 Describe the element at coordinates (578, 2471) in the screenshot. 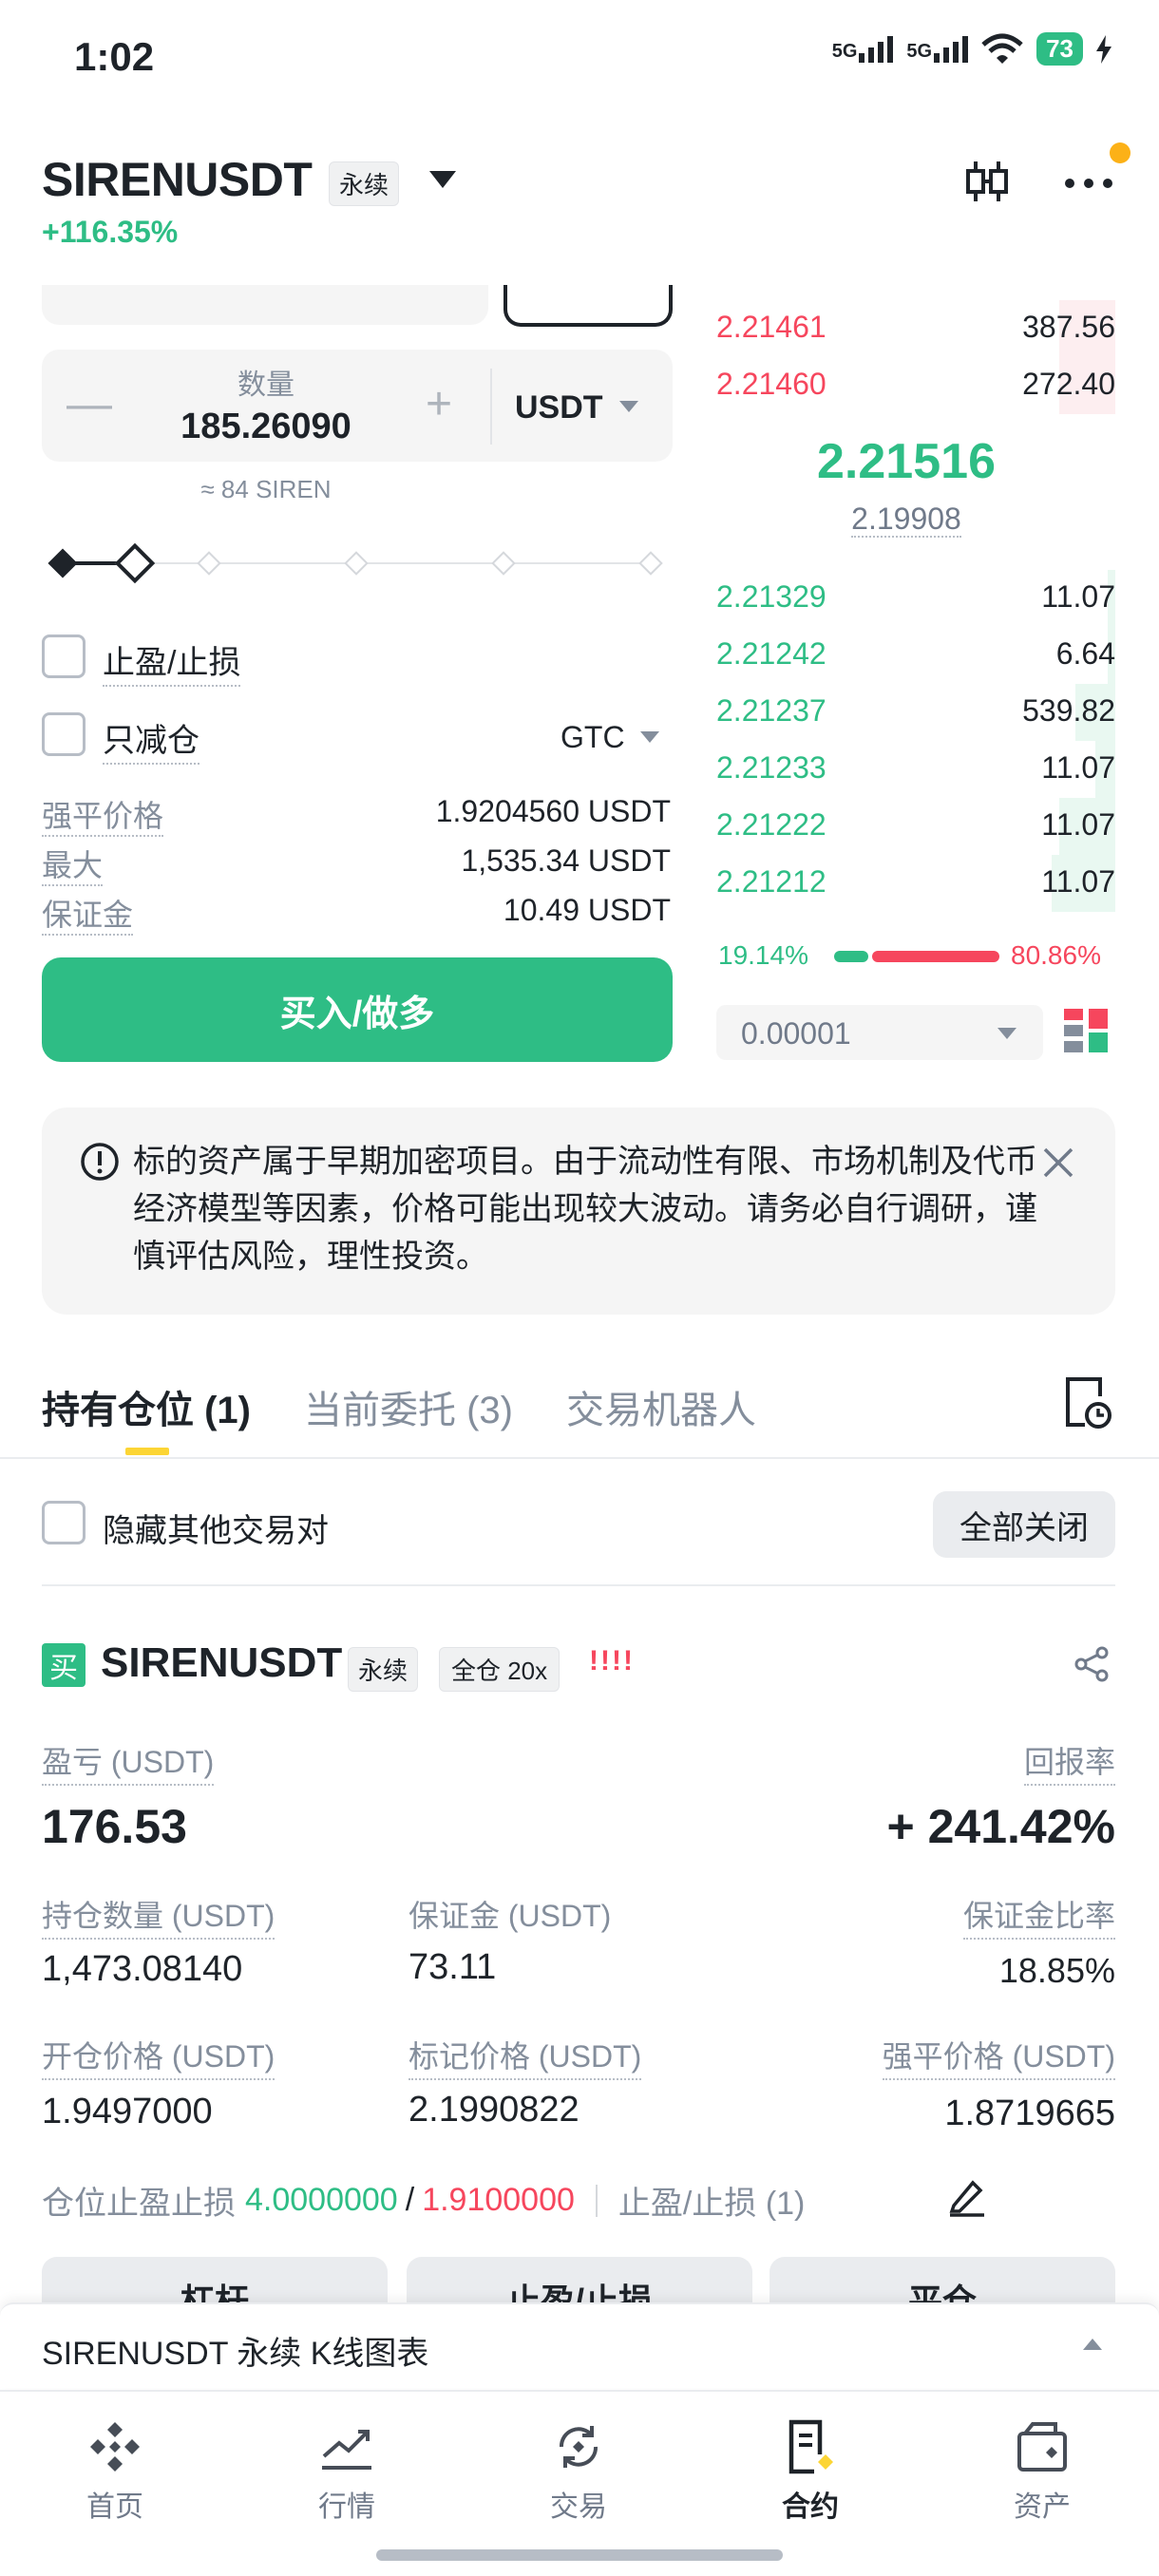

I see `nav-trade: 交易` at that location.